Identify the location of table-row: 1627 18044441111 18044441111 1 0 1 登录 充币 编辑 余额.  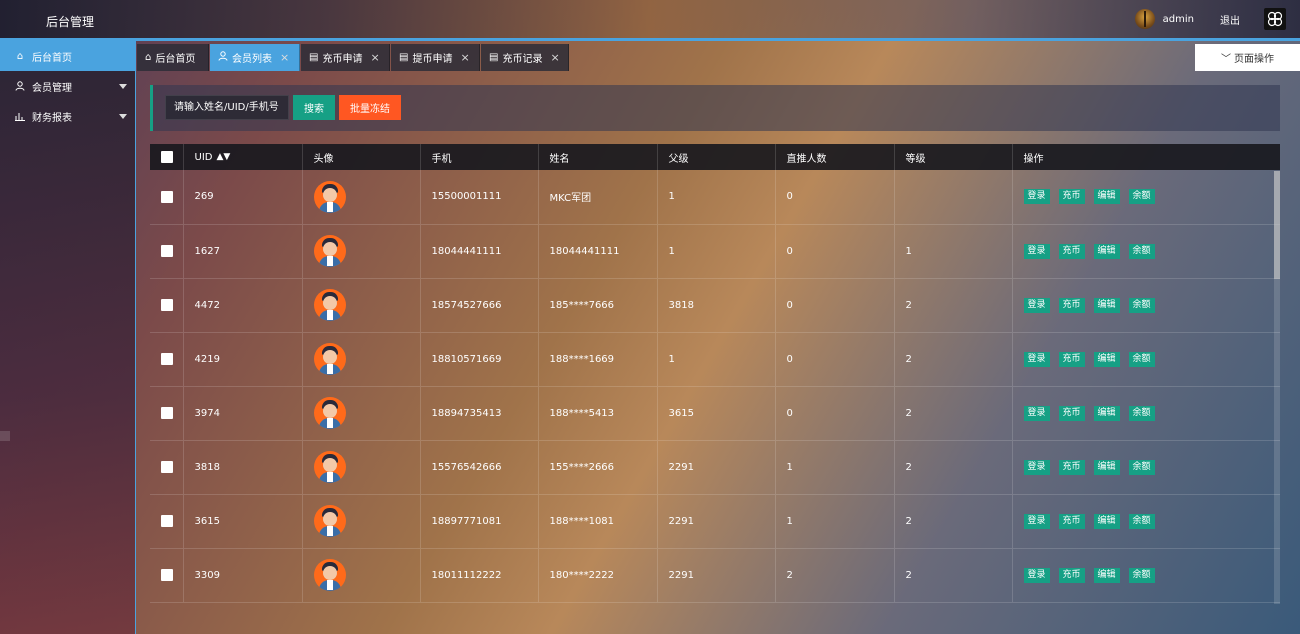
(715, 251).